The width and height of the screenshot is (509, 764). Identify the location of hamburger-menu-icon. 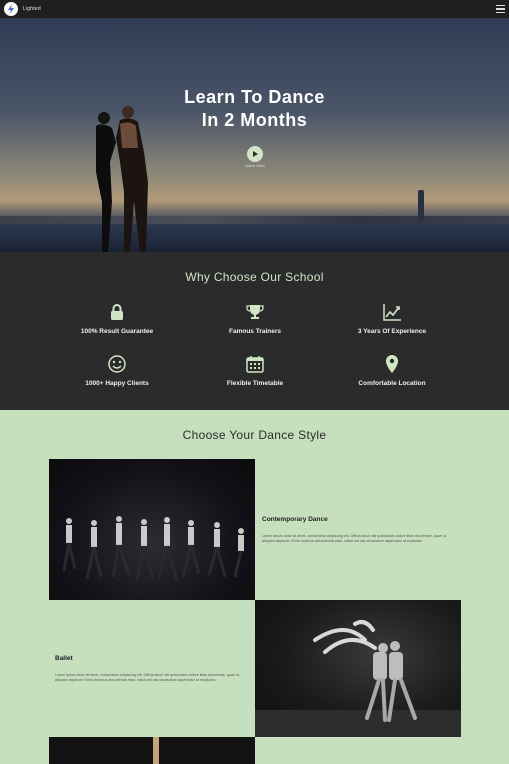
(500, 9).